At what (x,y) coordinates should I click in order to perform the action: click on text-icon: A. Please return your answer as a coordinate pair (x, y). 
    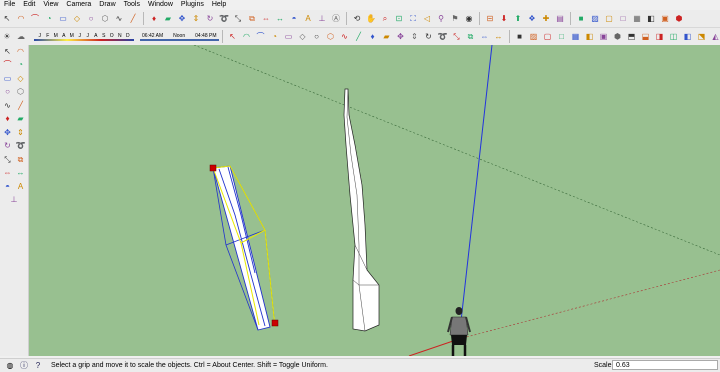
    Looking at the image, I should click on (21, 187).